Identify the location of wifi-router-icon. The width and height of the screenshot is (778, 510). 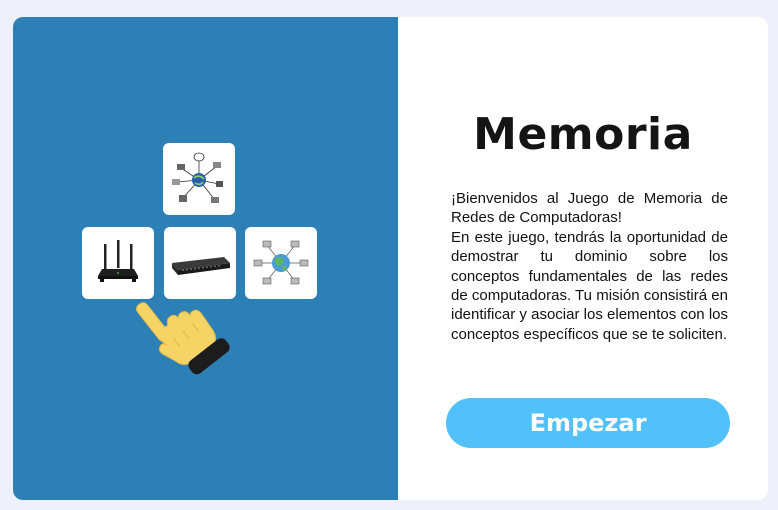
(118, 261).